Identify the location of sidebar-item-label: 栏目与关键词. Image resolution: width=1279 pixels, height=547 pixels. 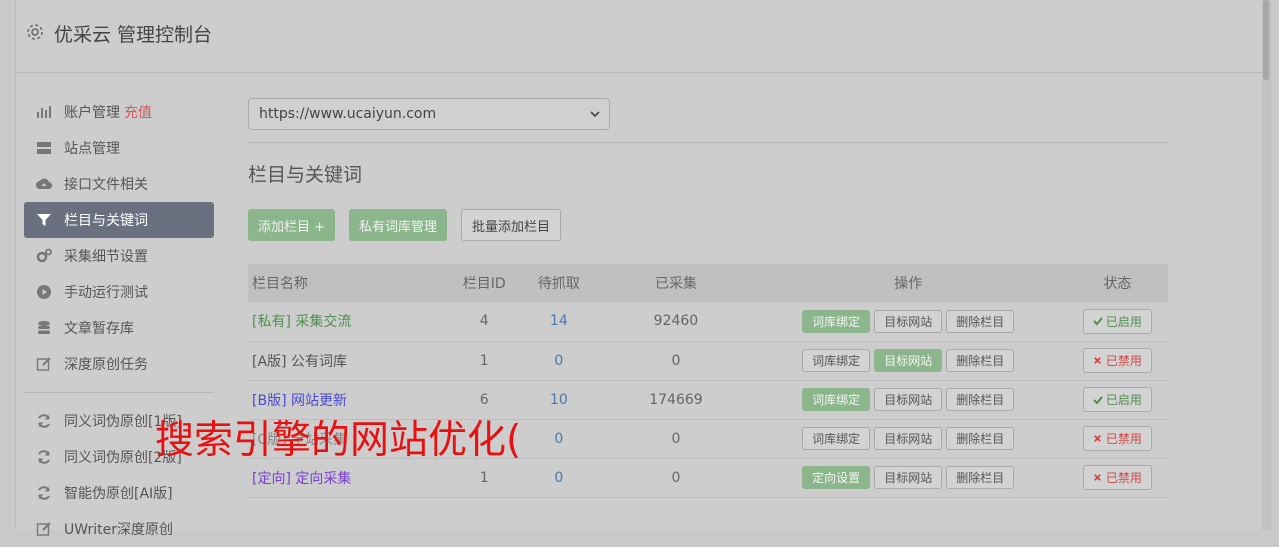
(106, 221).